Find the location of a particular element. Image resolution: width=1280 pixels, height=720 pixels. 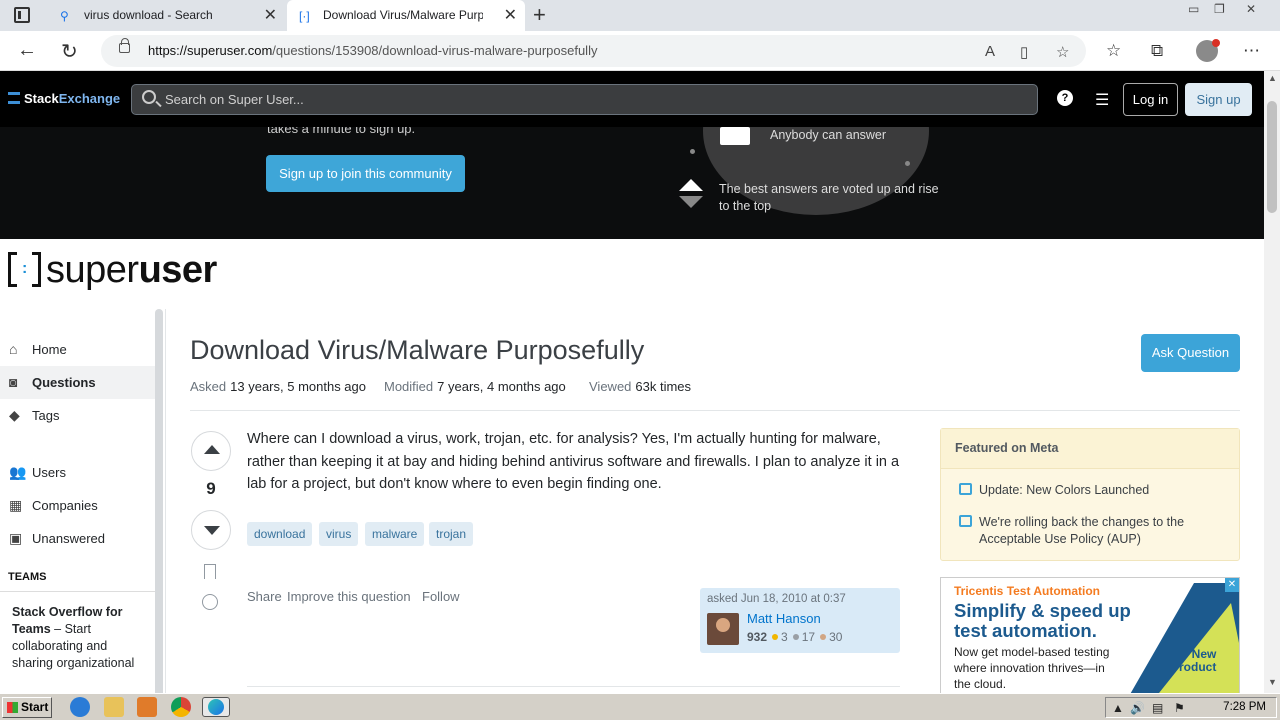

windows-taskbar: Start ▲ 🔊 ▤ ⚑ 7:28 PM is located at coordinates (640, 706).